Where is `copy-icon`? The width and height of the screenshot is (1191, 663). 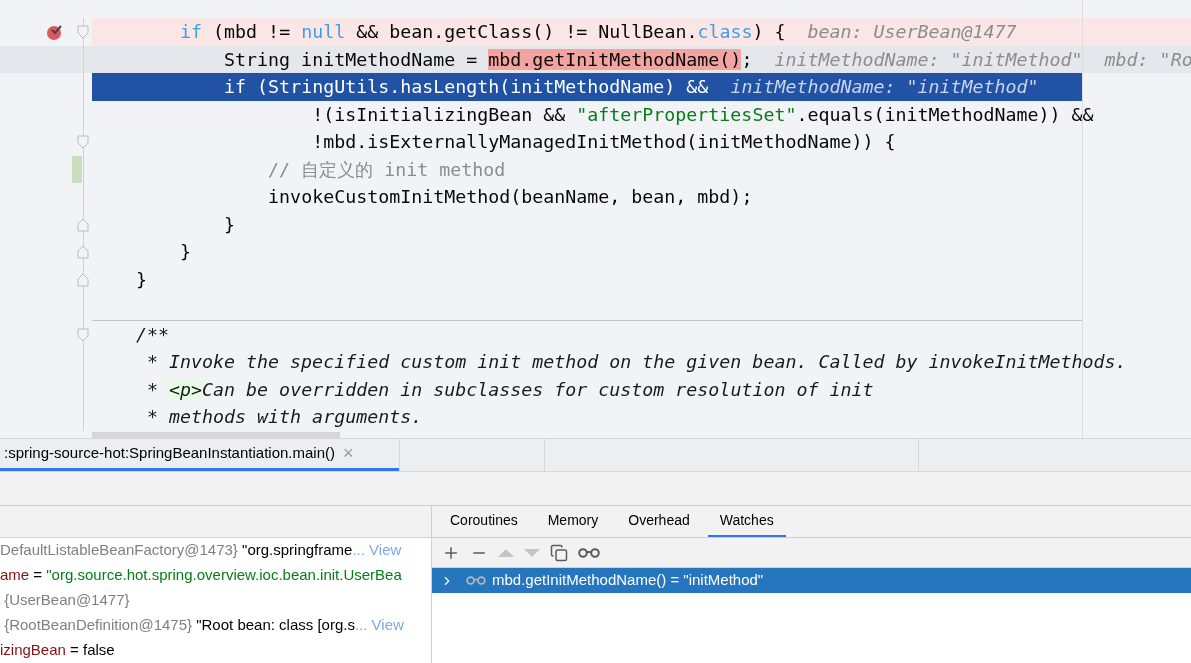
copy-icon is located at coordinates (559, 552).